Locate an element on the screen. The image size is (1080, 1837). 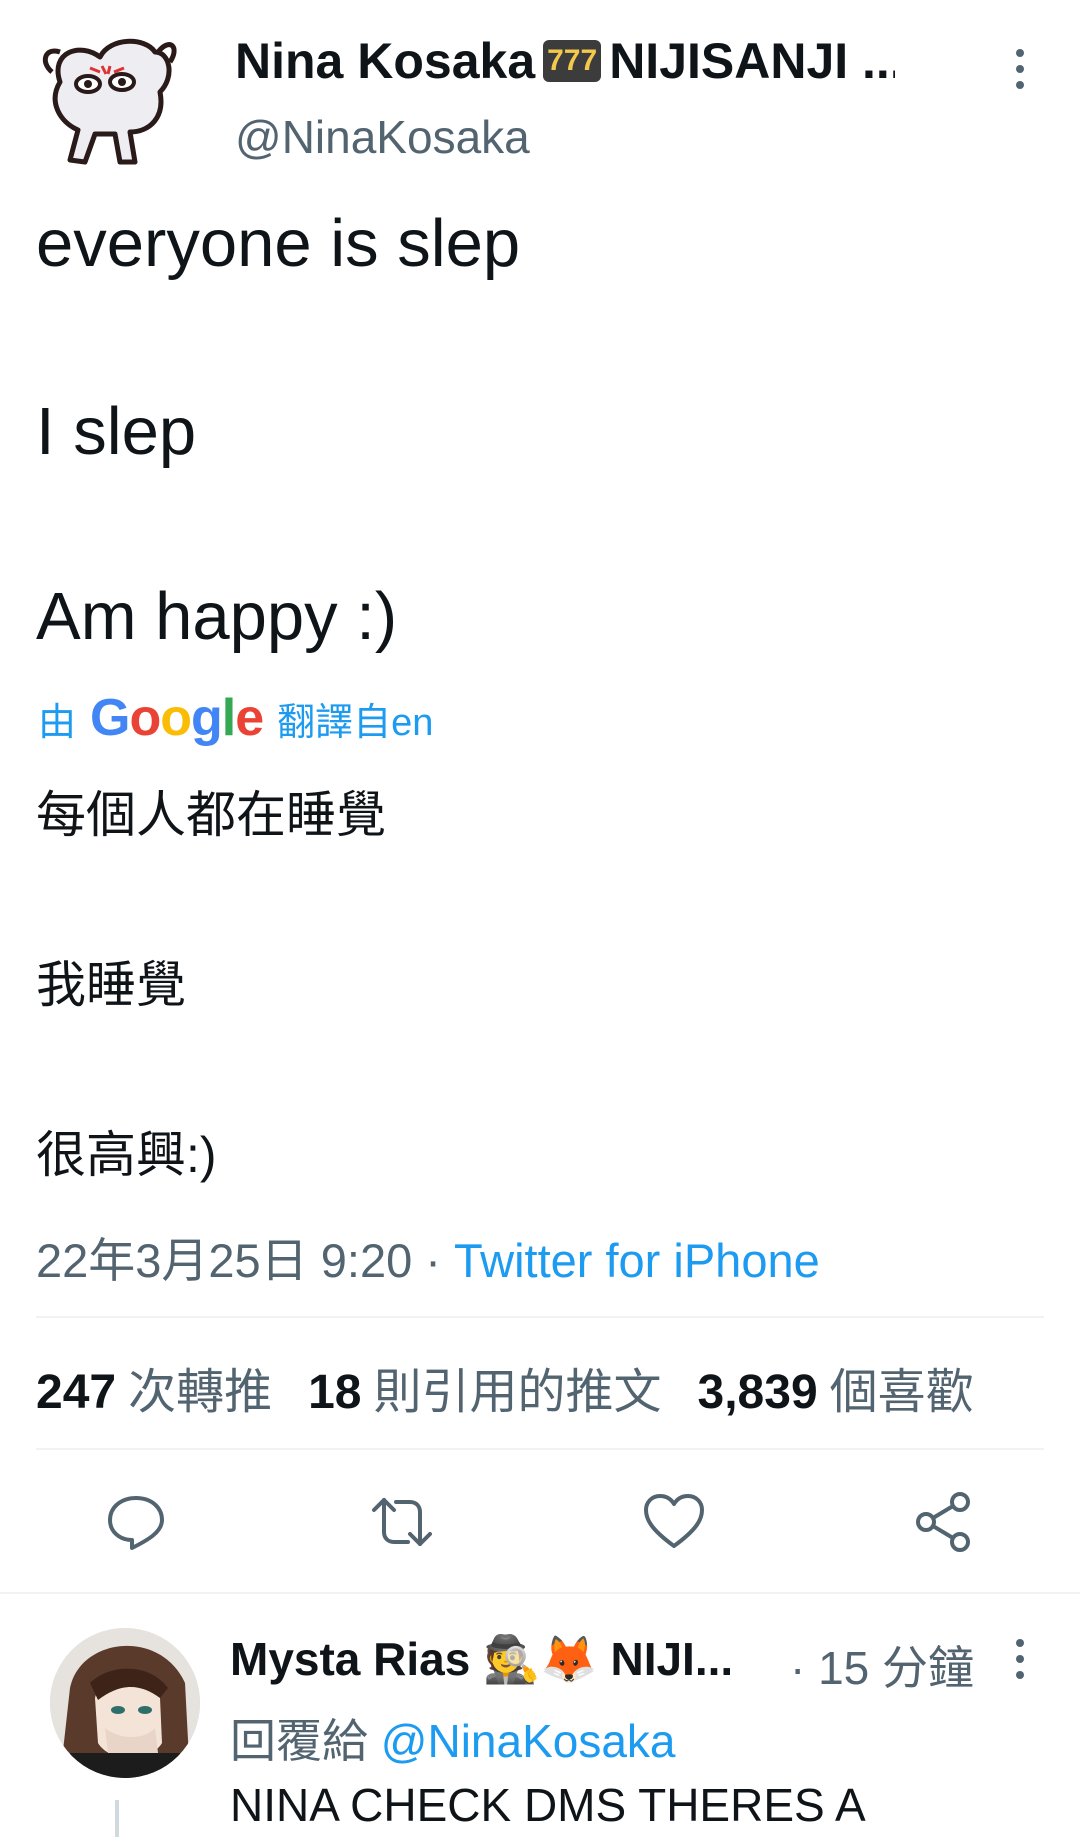
retweet-button is located at coordinates (402, 1522).